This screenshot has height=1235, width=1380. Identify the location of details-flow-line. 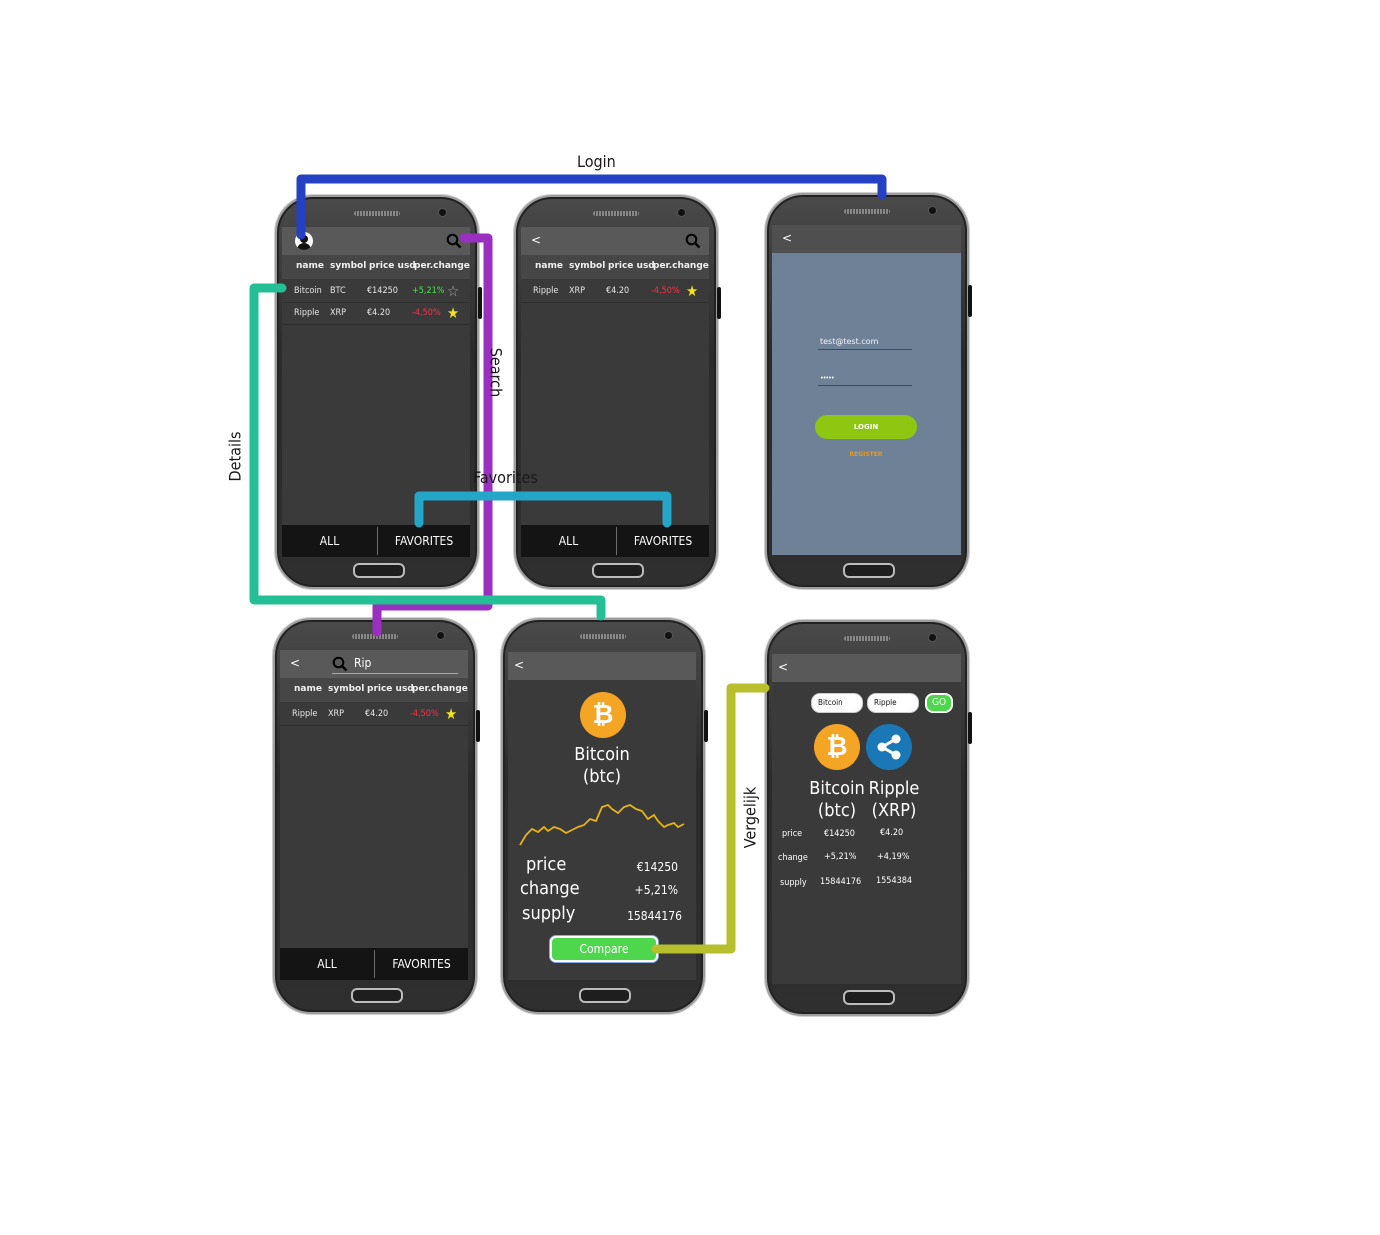
(427, 452).